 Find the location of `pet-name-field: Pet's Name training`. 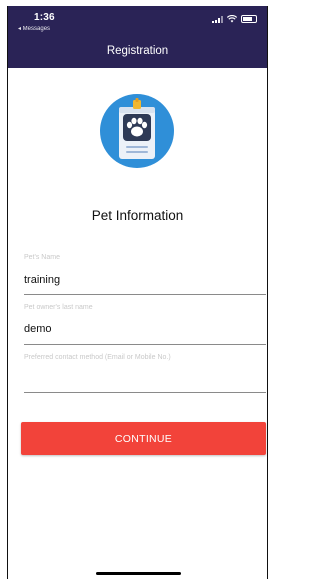

pet-name-field: Pet's Name training is located at coordinates (145, 274).